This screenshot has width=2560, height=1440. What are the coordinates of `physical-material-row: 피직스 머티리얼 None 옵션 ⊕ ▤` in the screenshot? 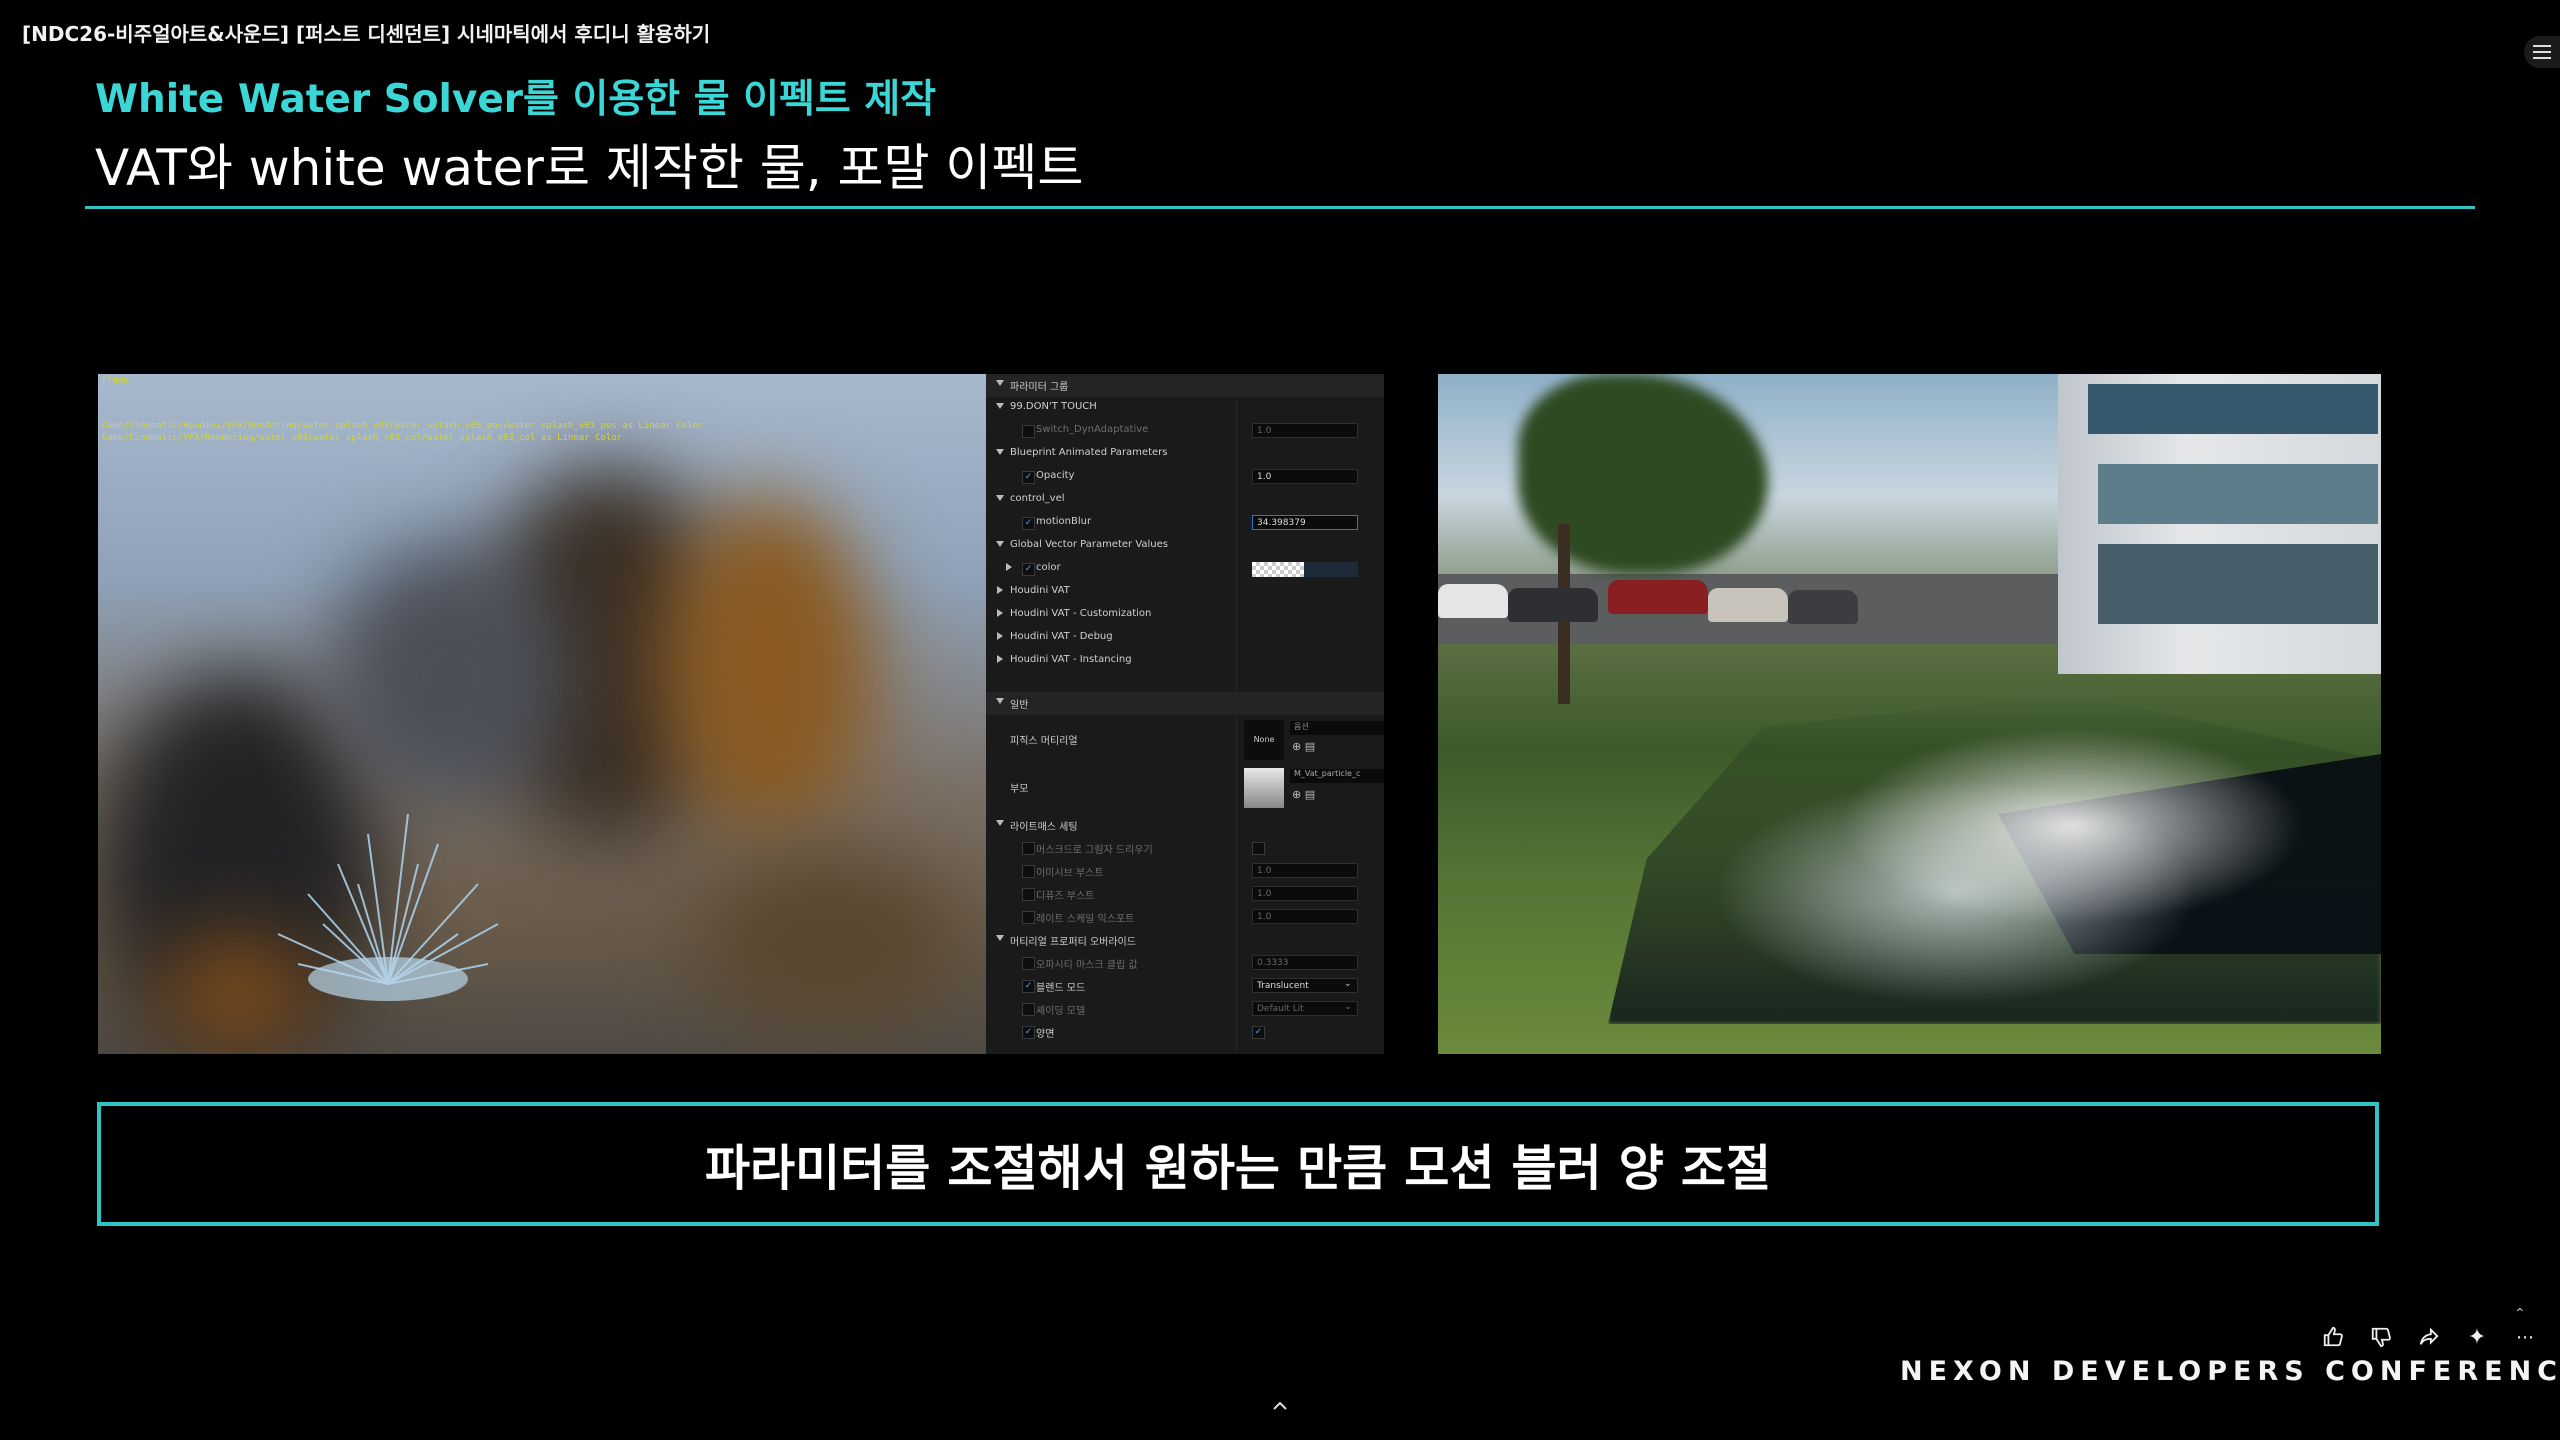 It's located at (1185, 740).